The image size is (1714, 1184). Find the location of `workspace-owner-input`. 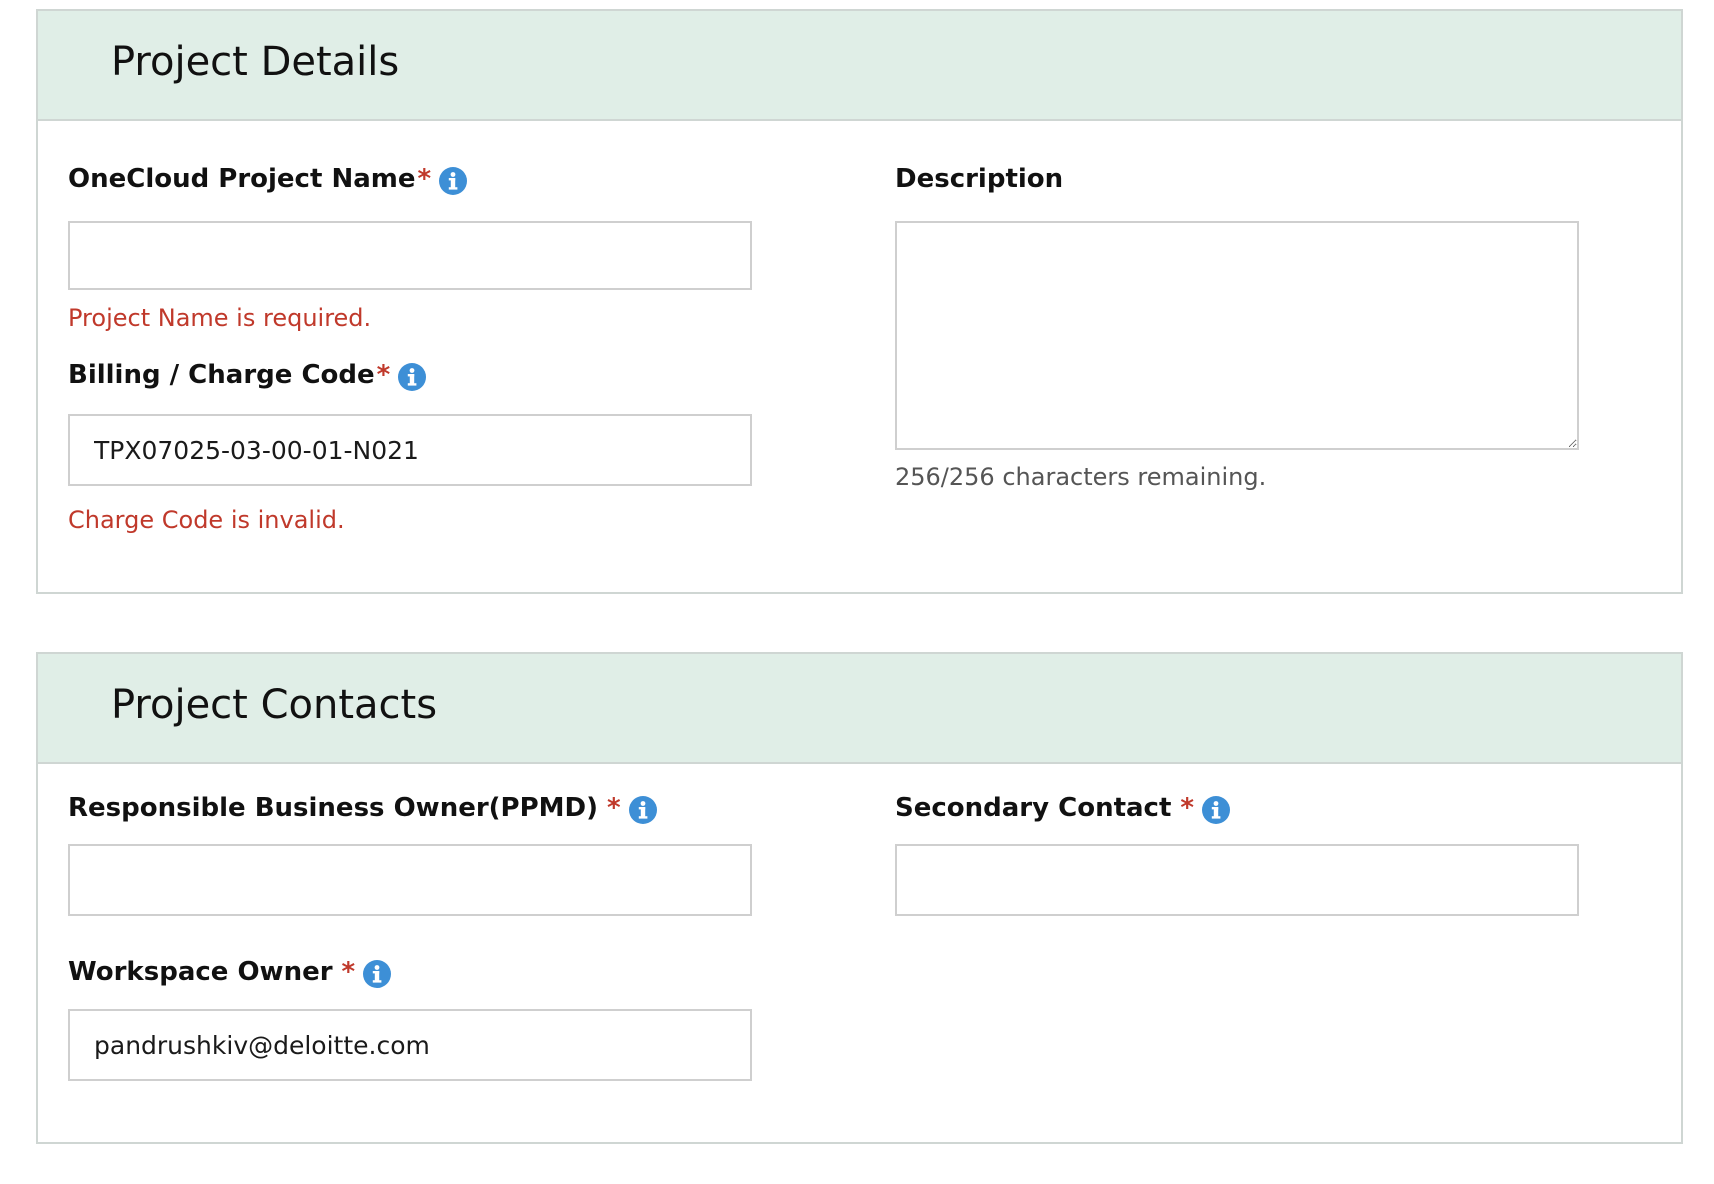

workspace-owner-input is located at coordinates (410, 1045).